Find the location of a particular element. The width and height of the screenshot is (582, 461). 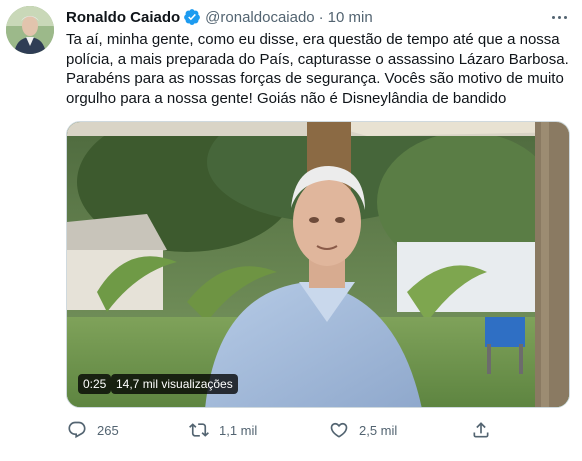

video-views: 14,7 mil visualizações is located at coordinates (174, 384).